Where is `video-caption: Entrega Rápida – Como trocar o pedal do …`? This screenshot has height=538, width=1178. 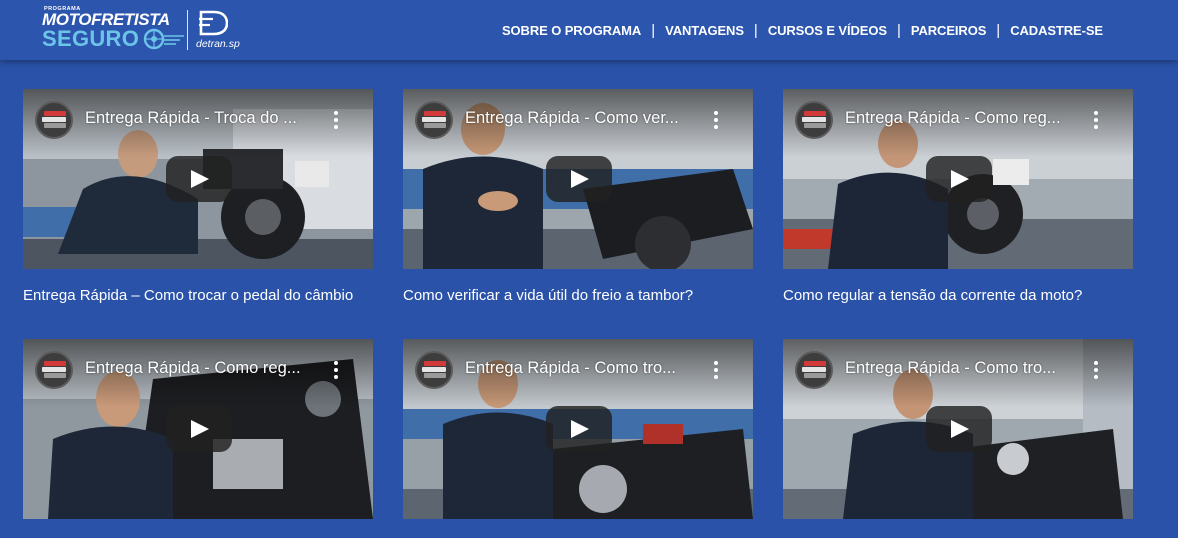
video-caption: Entrega Rápida – Como trocar o pedal do … is located at coordinates (198, 295).